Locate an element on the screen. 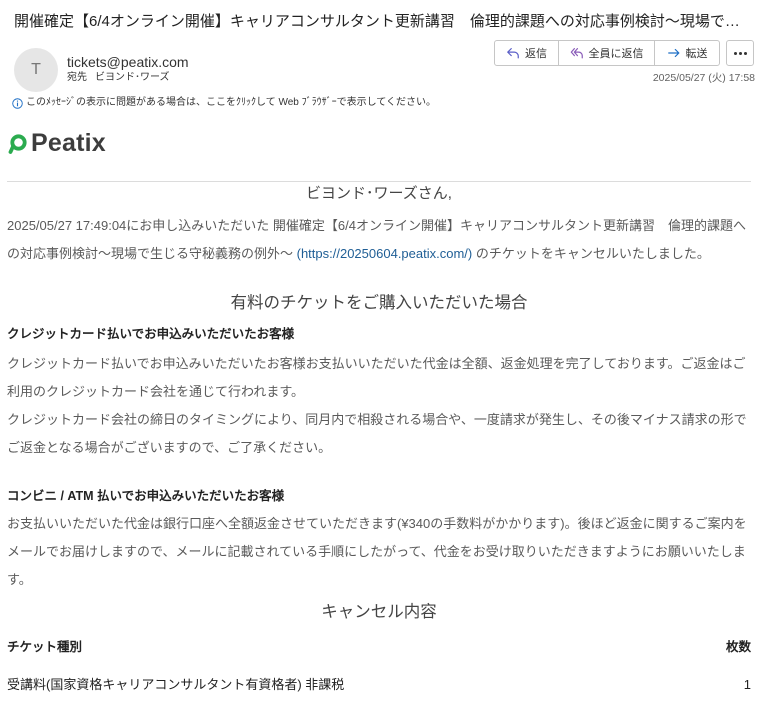 The image size is (758, 712). column-quantity: 枚数 is located at coordinates (738, 647).